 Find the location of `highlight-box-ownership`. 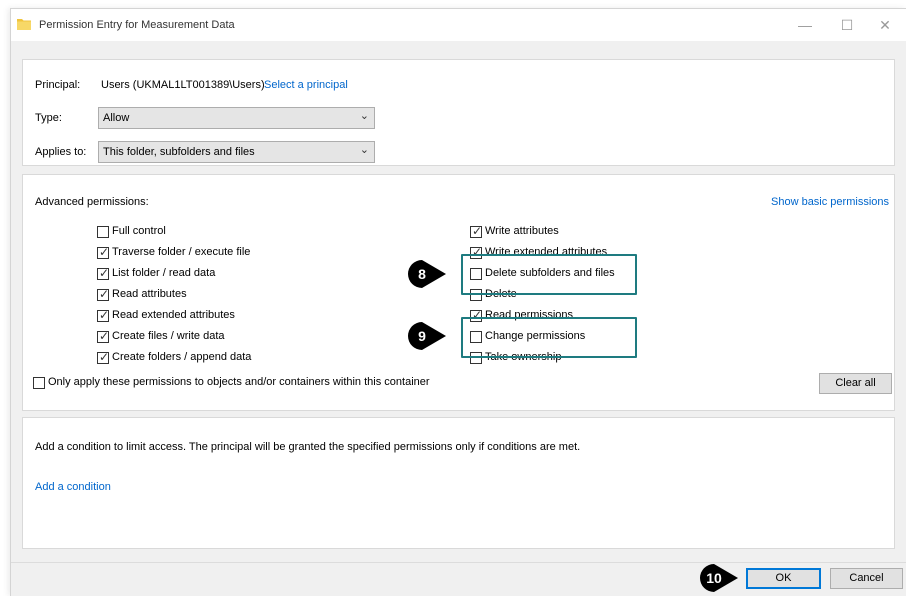

highlight-box-ownership is located at coordinates (549, 337).